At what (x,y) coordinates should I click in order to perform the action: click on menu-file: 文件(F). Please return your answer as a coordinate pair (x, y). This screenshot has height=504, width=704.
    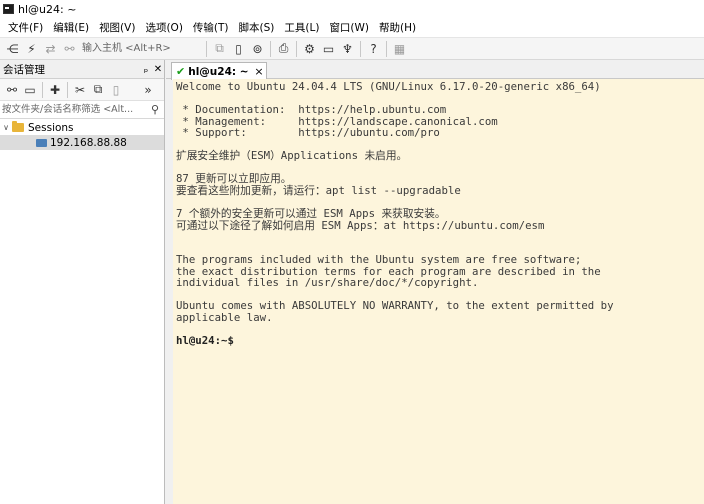
    Looking at the image, I should click on (25, 28).